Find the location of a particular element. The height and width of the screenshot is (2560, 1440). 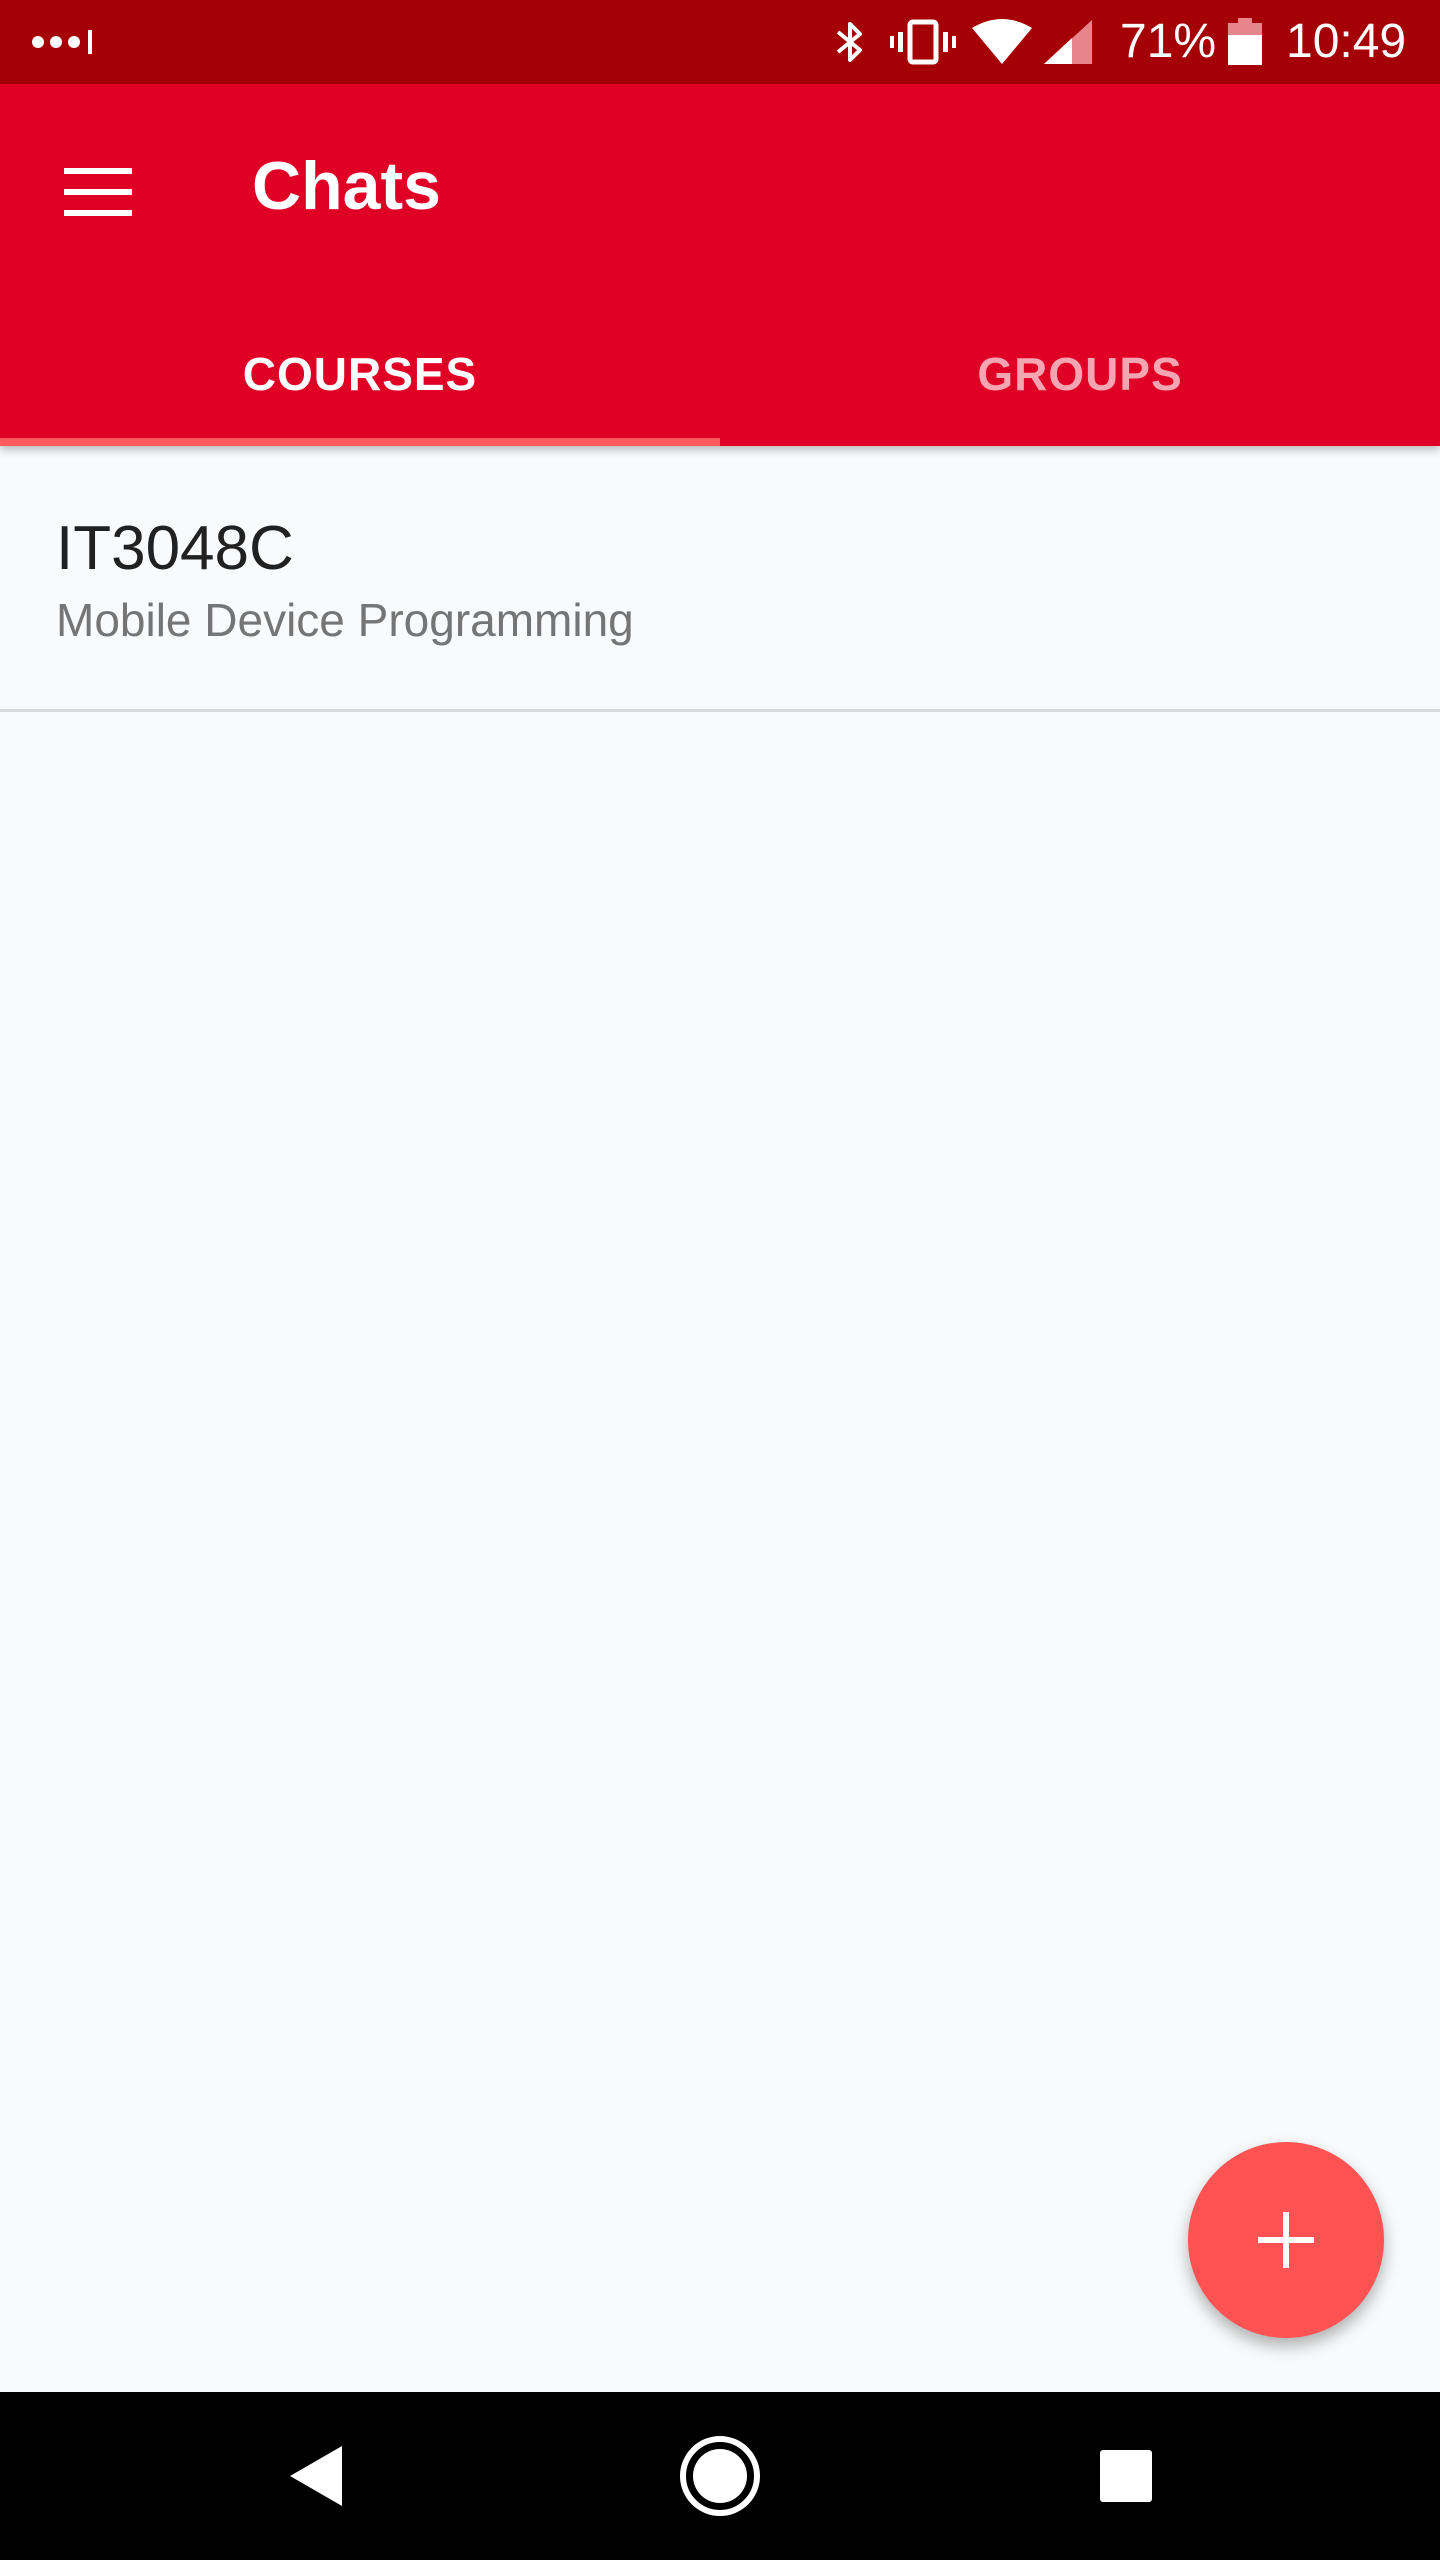

wifi-icon is located at coordinates (1002, 41).